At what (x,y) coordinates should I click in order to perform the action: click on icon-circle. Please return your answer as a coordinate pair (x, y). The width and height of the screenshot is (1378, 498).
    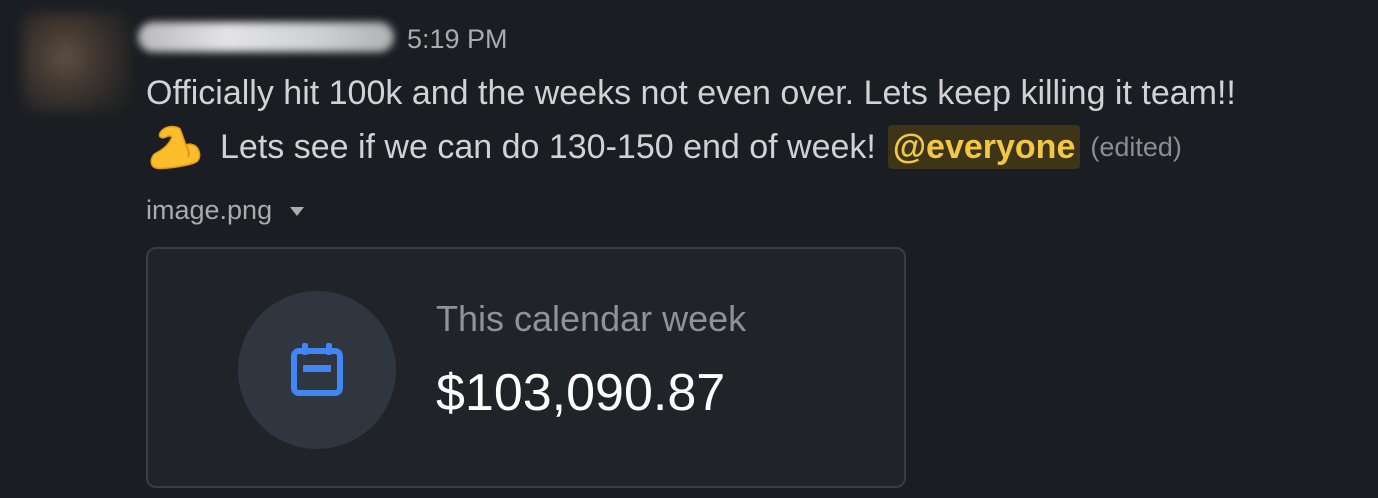
    Looking at the image, I should click on (317, 370).